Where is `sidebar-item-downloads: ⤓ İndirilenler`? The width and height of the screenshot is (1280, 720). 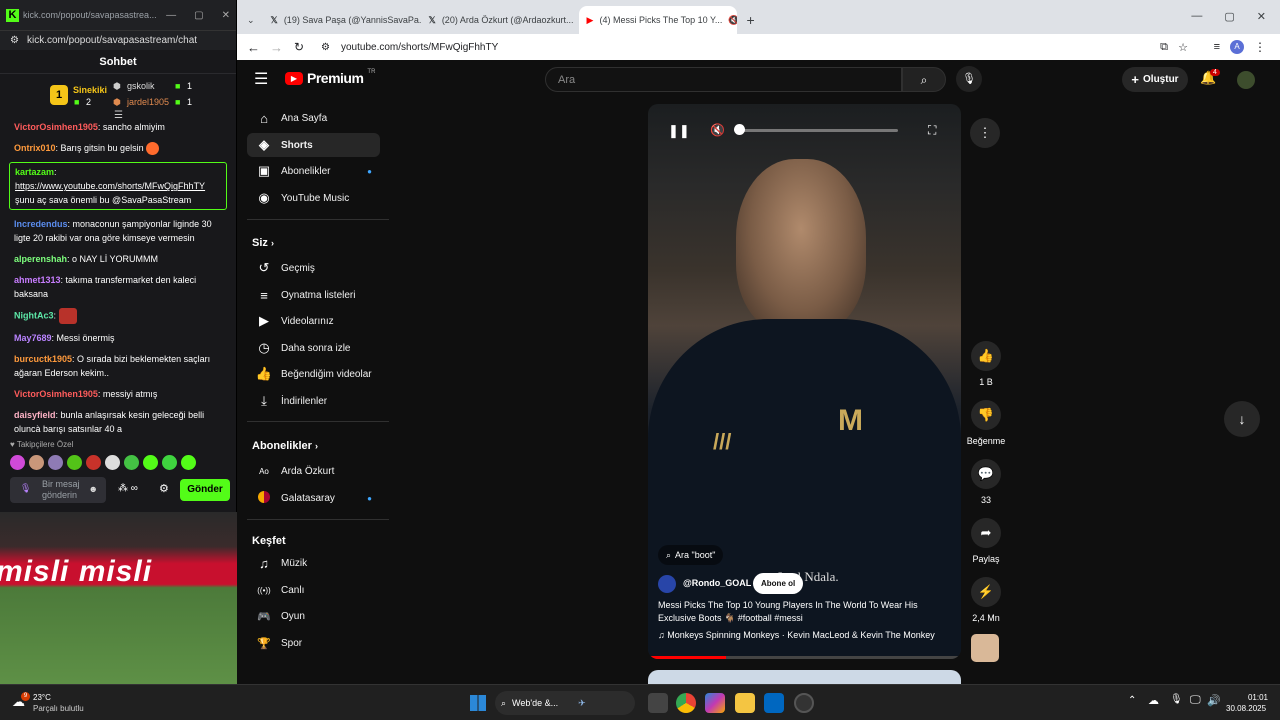 sidebar-item-downloads: ⤓ İndirilenler is located at coordinates (309, 401).